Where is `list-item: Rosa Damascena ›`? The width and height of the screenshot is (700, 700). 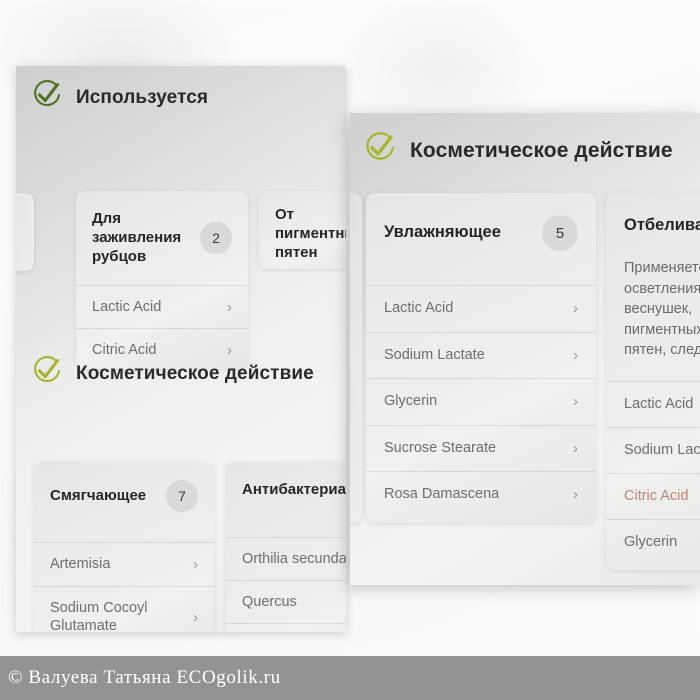
list-item: Rosa Damascena › is located at coordinates (481, 494).